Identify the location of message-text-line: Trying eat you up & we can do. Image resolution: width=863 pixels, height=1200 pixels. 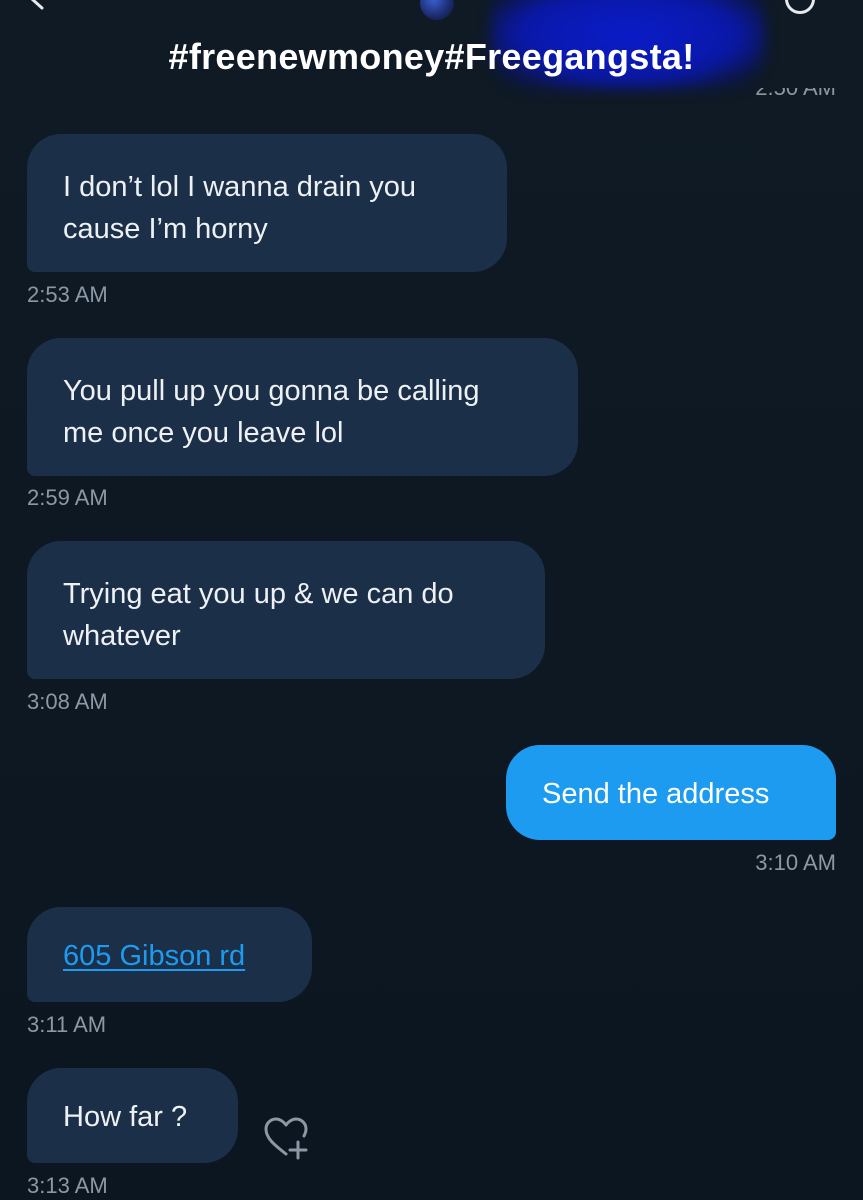
(258, 594).